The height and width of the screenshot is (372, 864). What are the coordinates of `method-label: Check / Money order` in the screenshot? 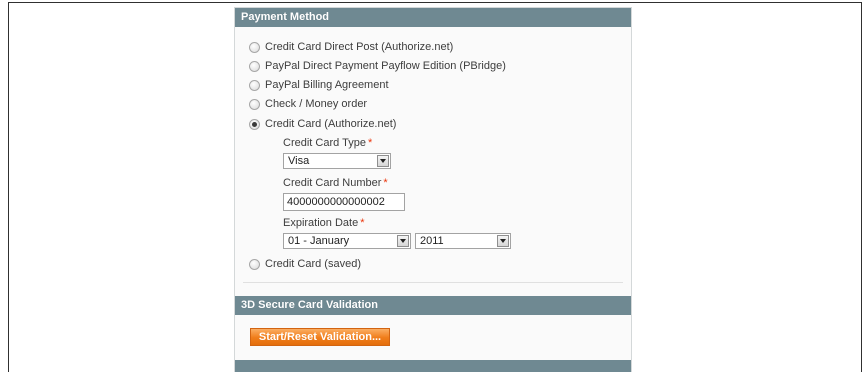 It's located at (316, 104).